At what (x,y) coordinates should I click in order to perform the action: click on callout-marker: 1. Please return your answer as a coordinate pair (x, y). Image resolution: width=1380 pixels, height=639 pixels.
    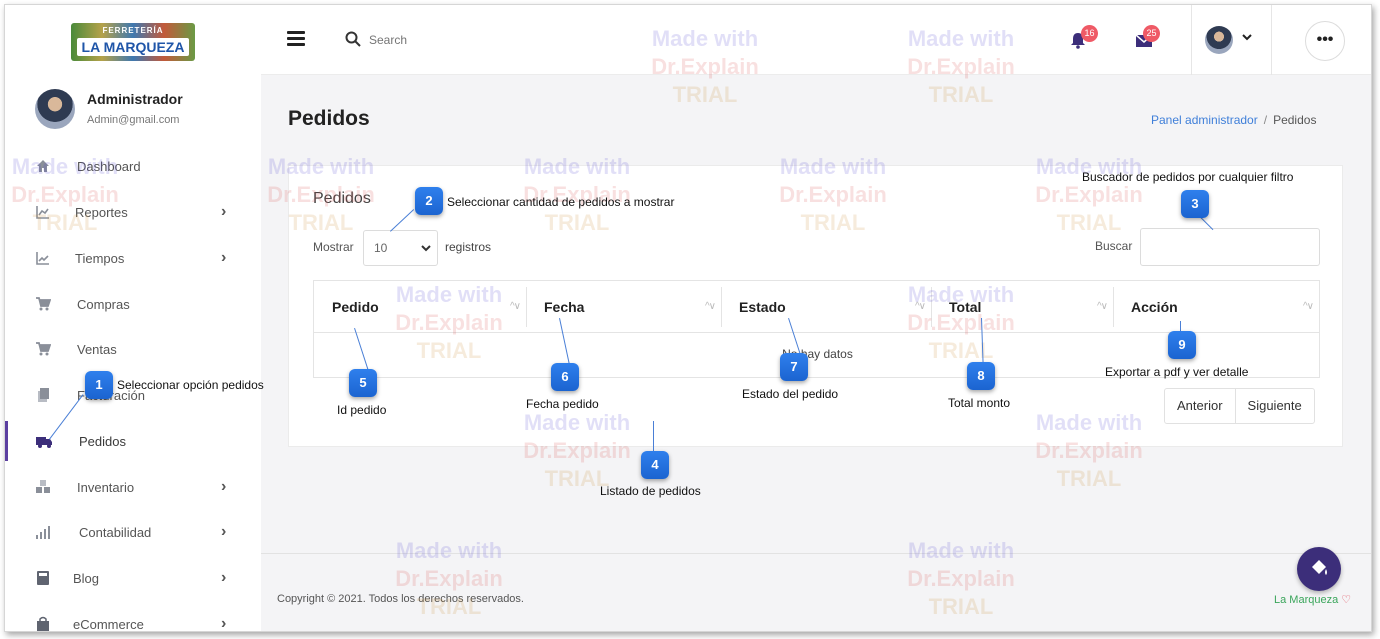
    Looking at the image, I should click on (99, 385).